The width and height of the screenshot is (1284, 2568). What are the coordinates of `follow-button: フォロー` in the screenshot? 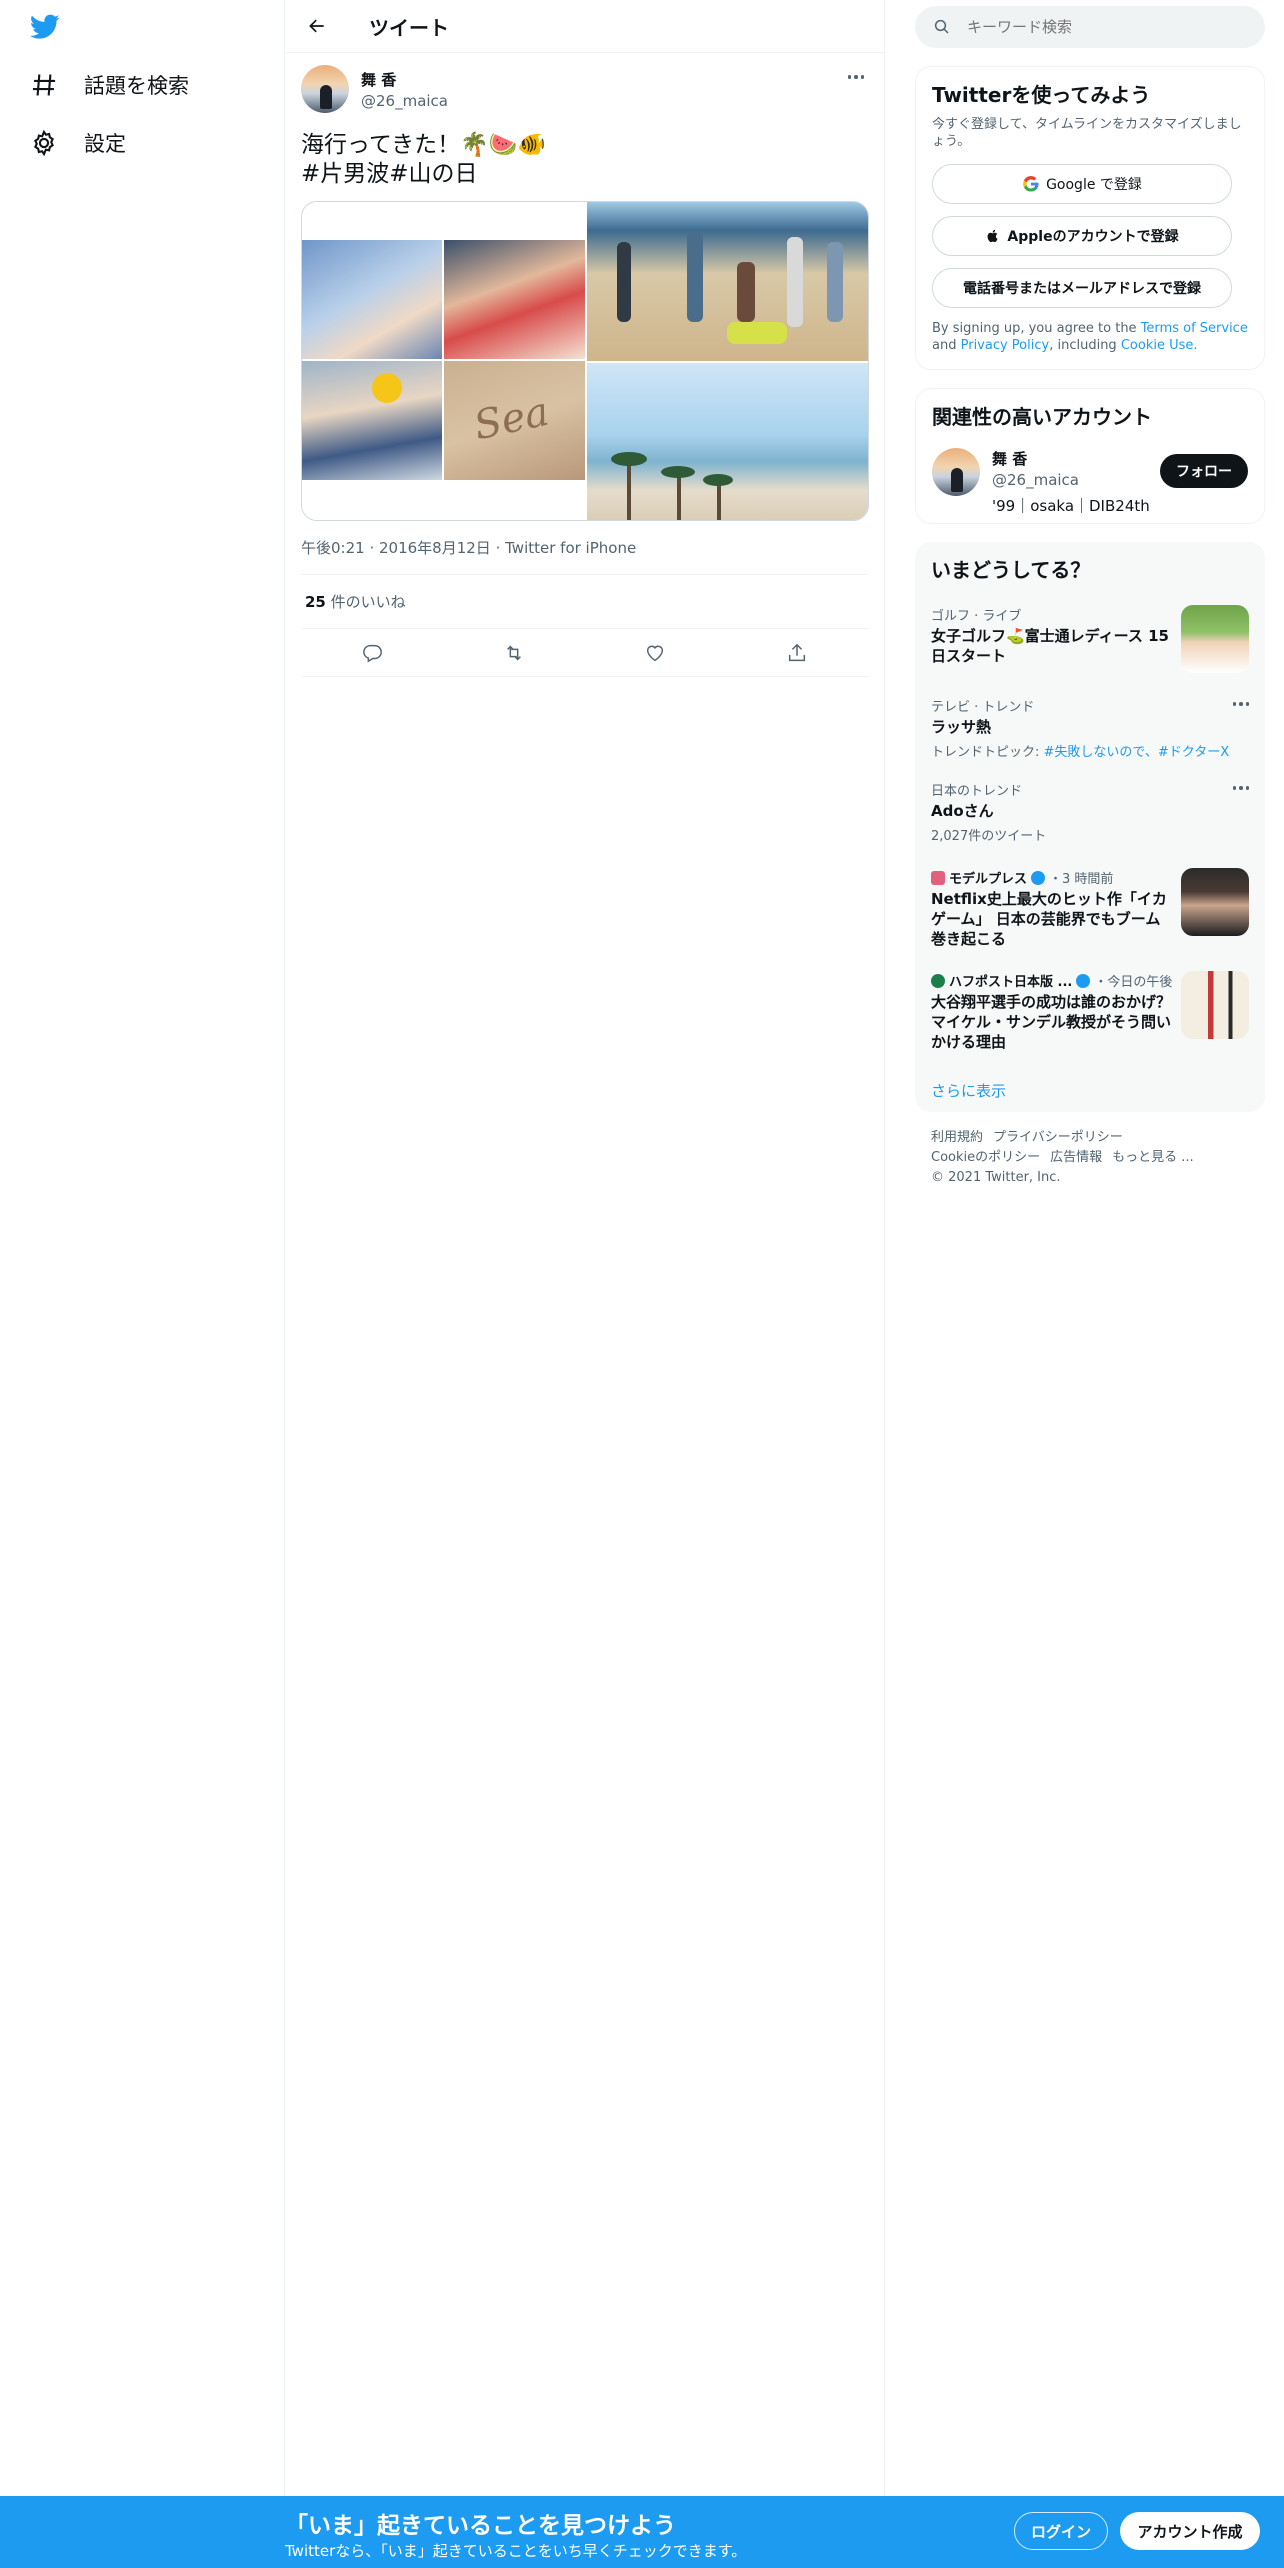 It's located at (1204, 471).